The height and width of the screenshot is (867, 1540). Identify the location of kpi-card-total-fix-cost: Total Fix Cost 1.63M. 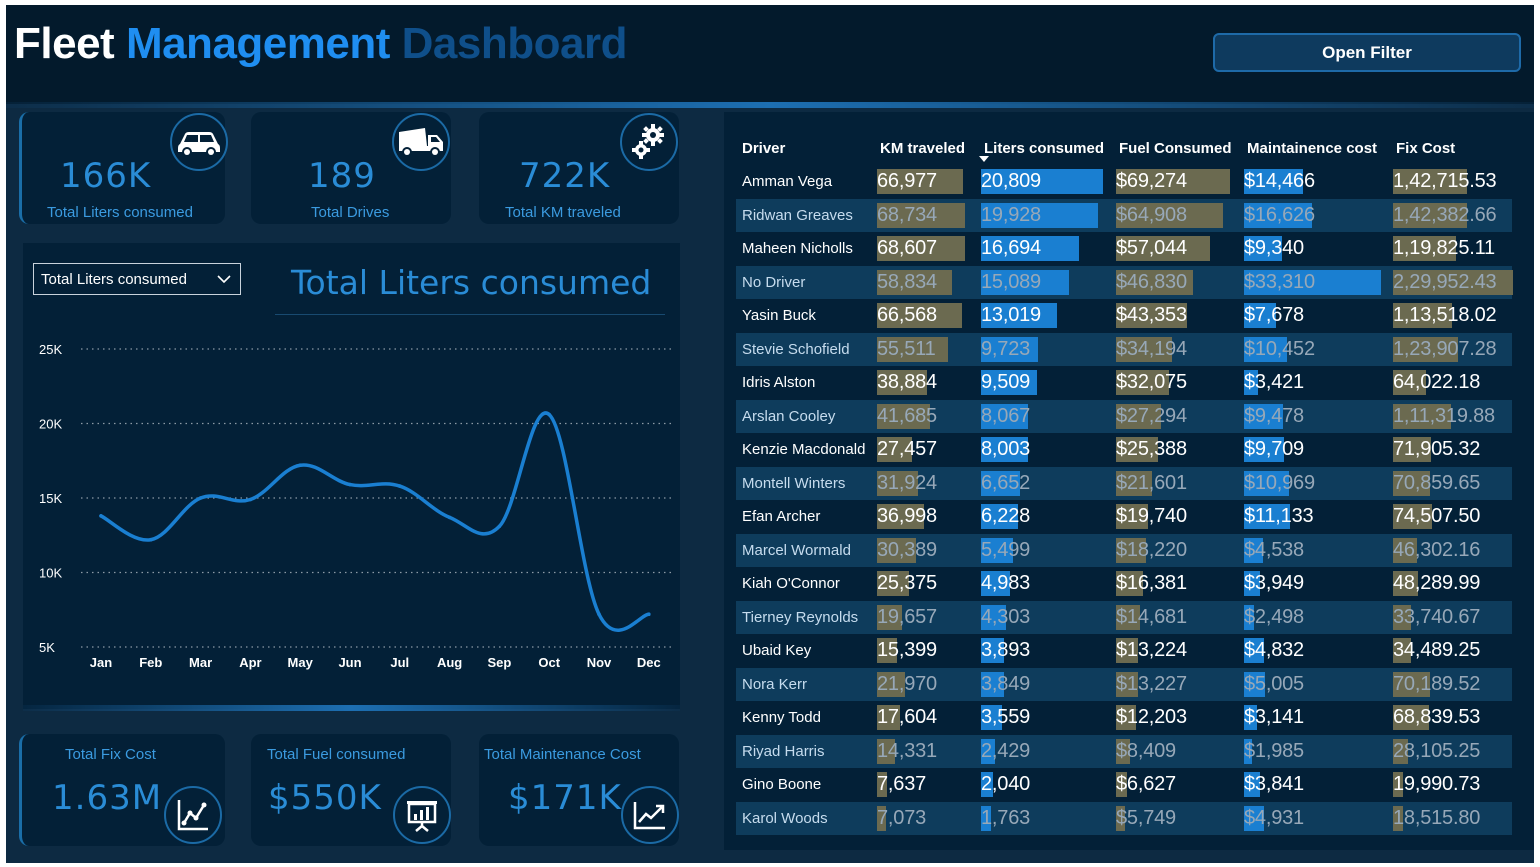
(122, 790).